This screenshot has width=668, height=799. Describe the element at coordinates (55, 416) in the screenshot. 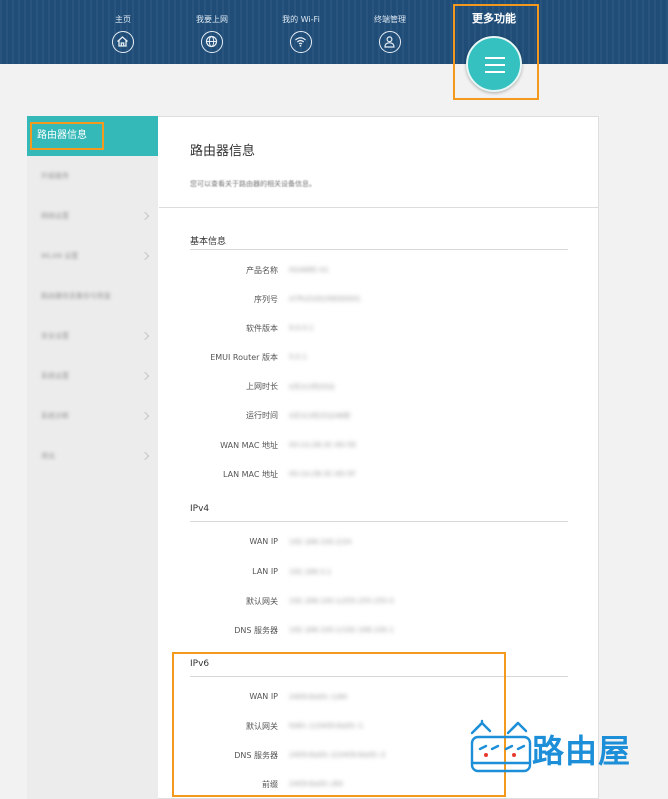

I see `sidebar-item-diagnosis: 系统诊断` at that location.